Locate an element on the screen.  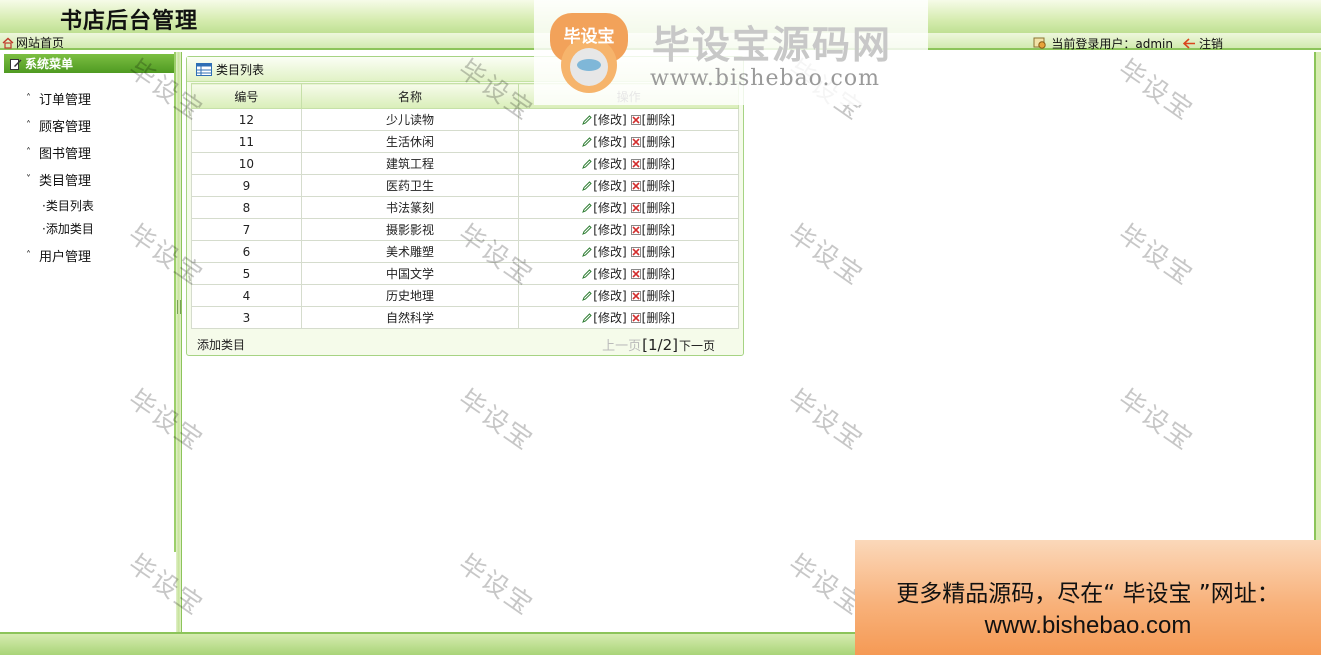
table-row: 9 医药卫生 [修改] [删除] is located at coordinates (465, 185).